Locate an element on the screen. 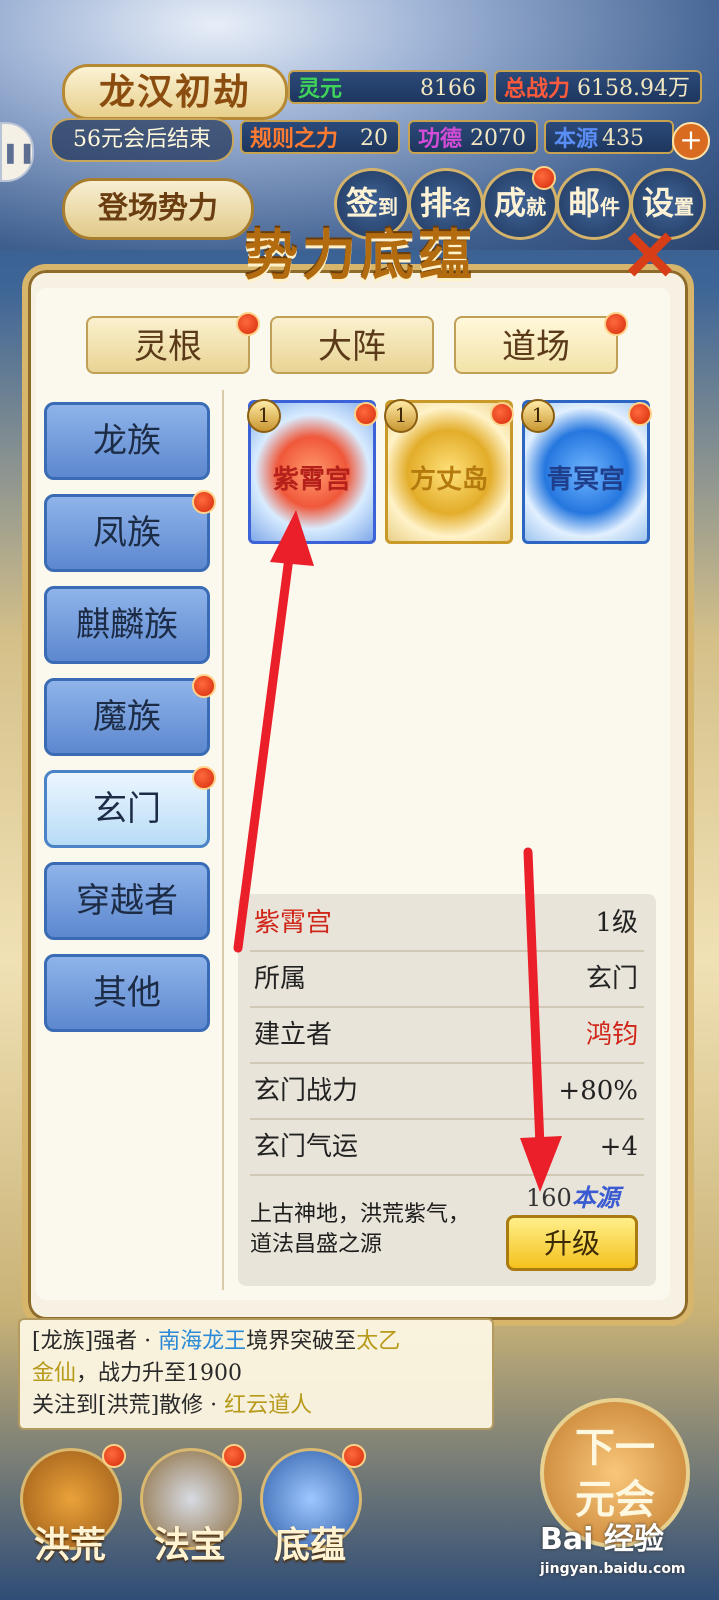 The image size is (719, 1600). sidebar-item-qilin: 麒麟族 is located at coordinates (127, 625).